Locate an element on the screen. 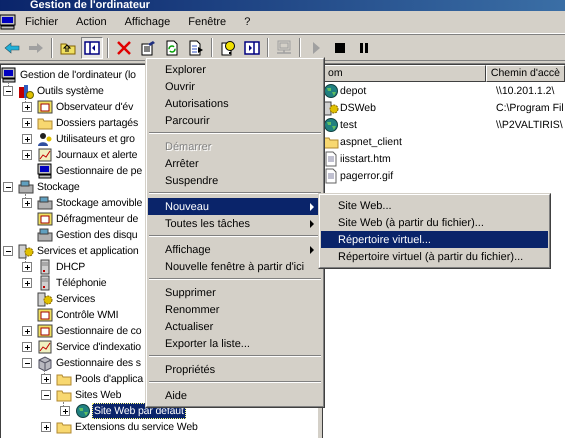 This screenshot has width=565, height=438. list-item: iisstart.htm is located at coordinates (365, 158).